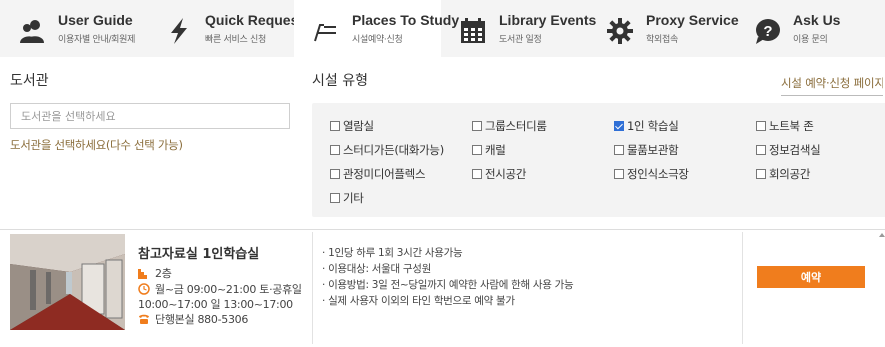  What do you see at coordinates (228, 289) in the screenshot?
I see `hours-text-line1: 월~금 09:00~21:00 토·공휴일` at bounding box center [228, 289].